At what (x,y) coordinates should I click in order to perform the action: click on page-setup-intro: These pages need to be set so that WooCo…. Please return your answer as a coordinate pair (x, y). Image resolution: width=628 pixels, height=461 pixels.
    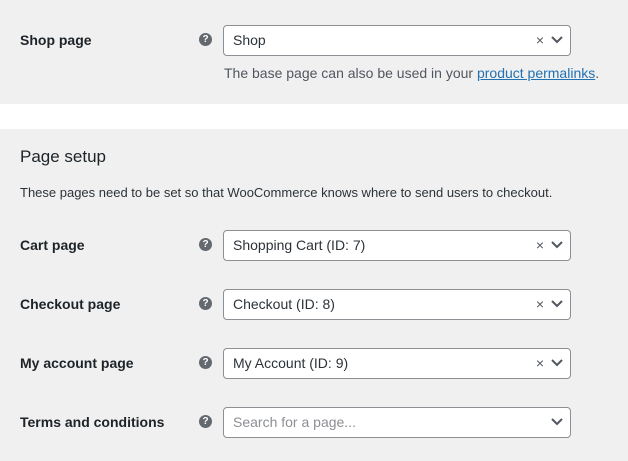
    Looking at the image, I should click on (286, 192).